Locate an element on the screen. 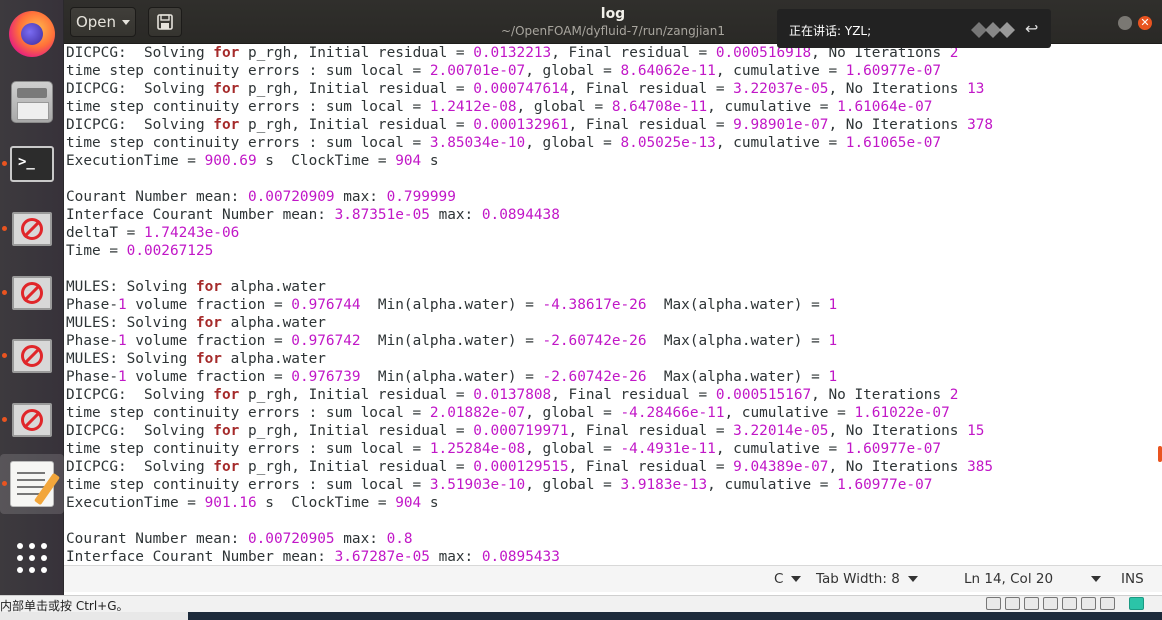 This screenshot has height=620, width=1162. number-token: 901.16 is located at coordinates (230, 503).